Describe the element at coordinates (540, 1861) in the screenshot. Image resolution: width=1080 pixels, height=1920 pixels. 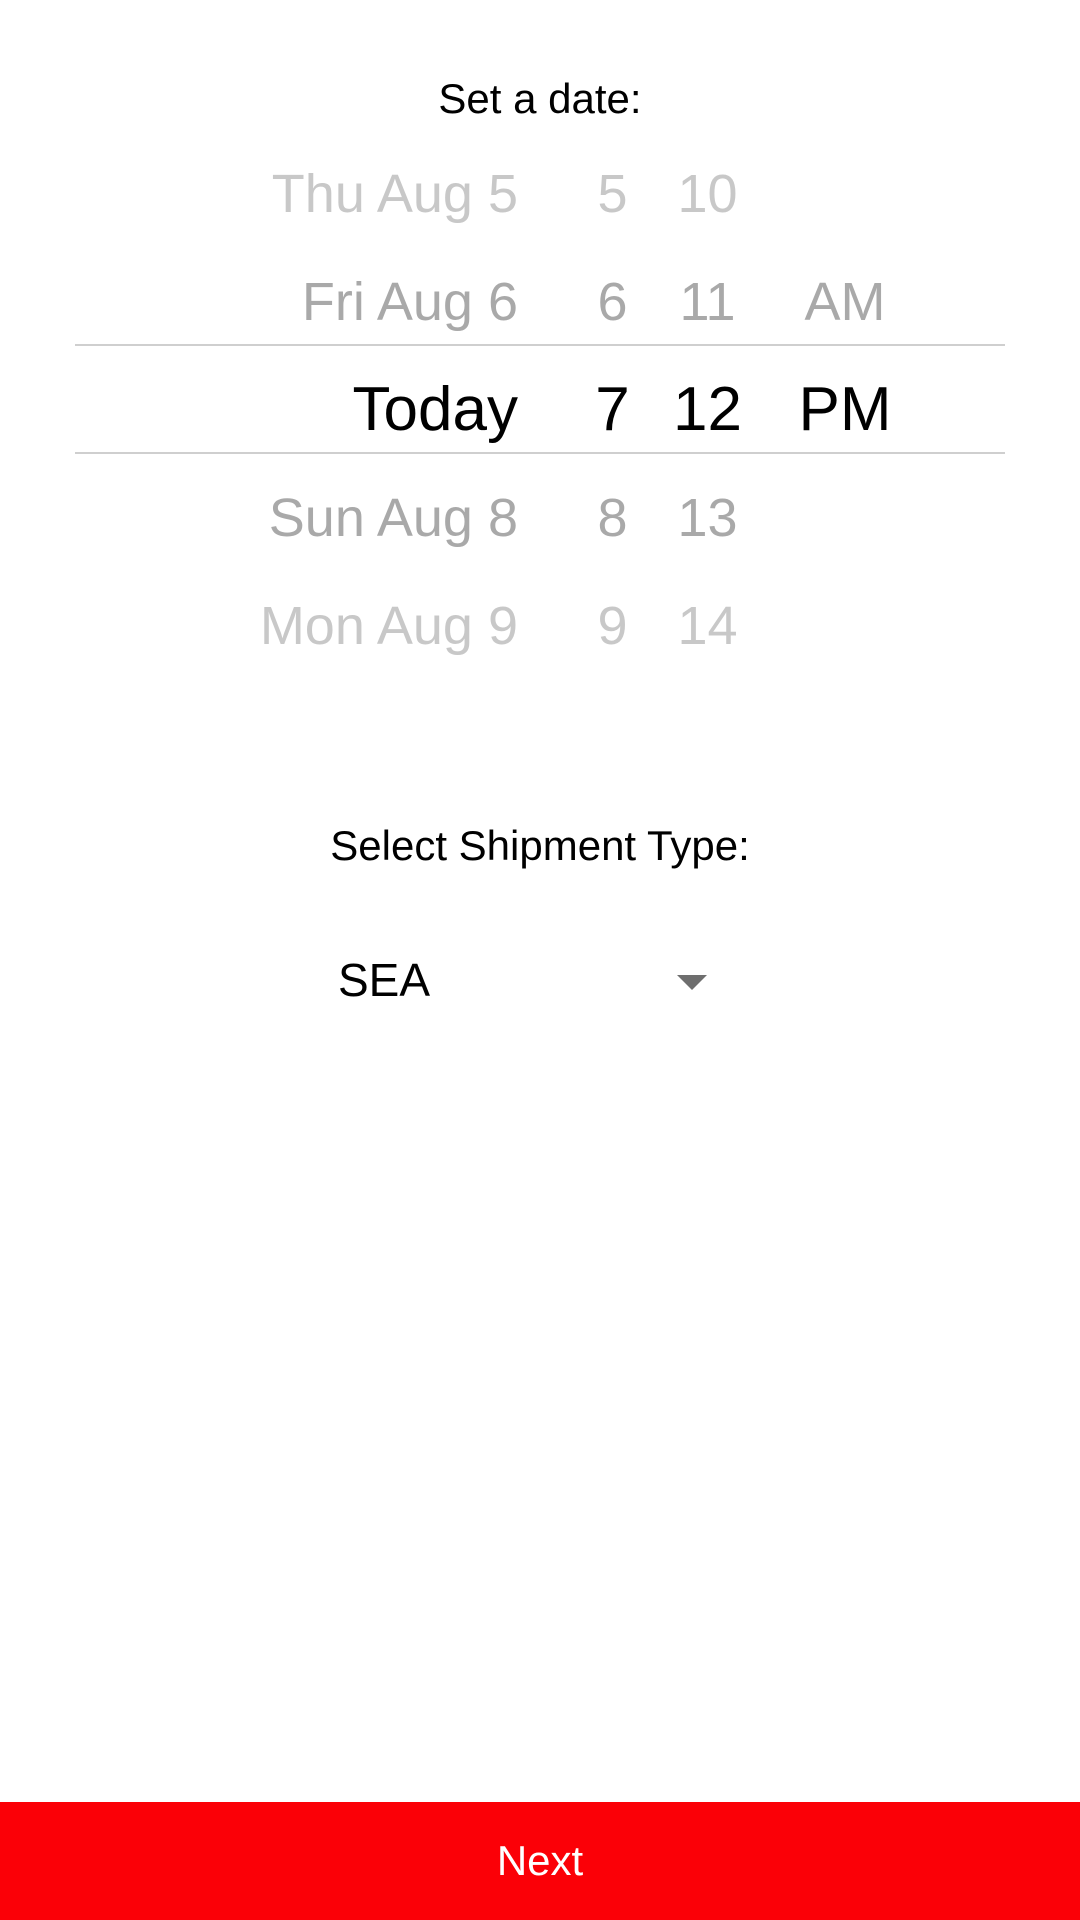
I see `next-button: Next` at that location.